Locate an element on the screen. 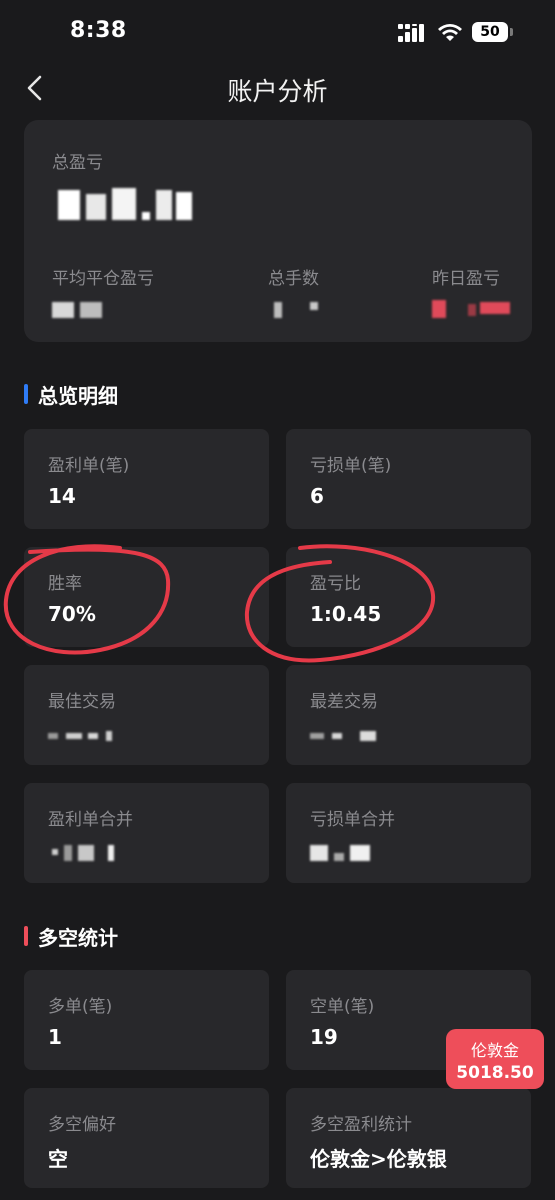 Image resolution: width=555 pixels, height=1200 pixels. floating-price-badge: 伦敦金 5018.50 is located at coordinates (495, 1059).